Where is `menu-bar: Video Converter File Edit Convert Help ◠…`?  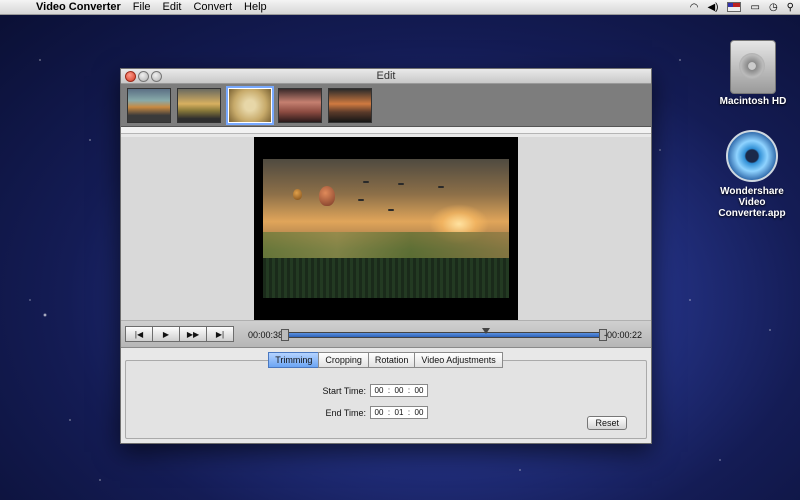 menu-bar: Video Converter File Edit Convert Help ◠… is located at coordinates (400, 7).